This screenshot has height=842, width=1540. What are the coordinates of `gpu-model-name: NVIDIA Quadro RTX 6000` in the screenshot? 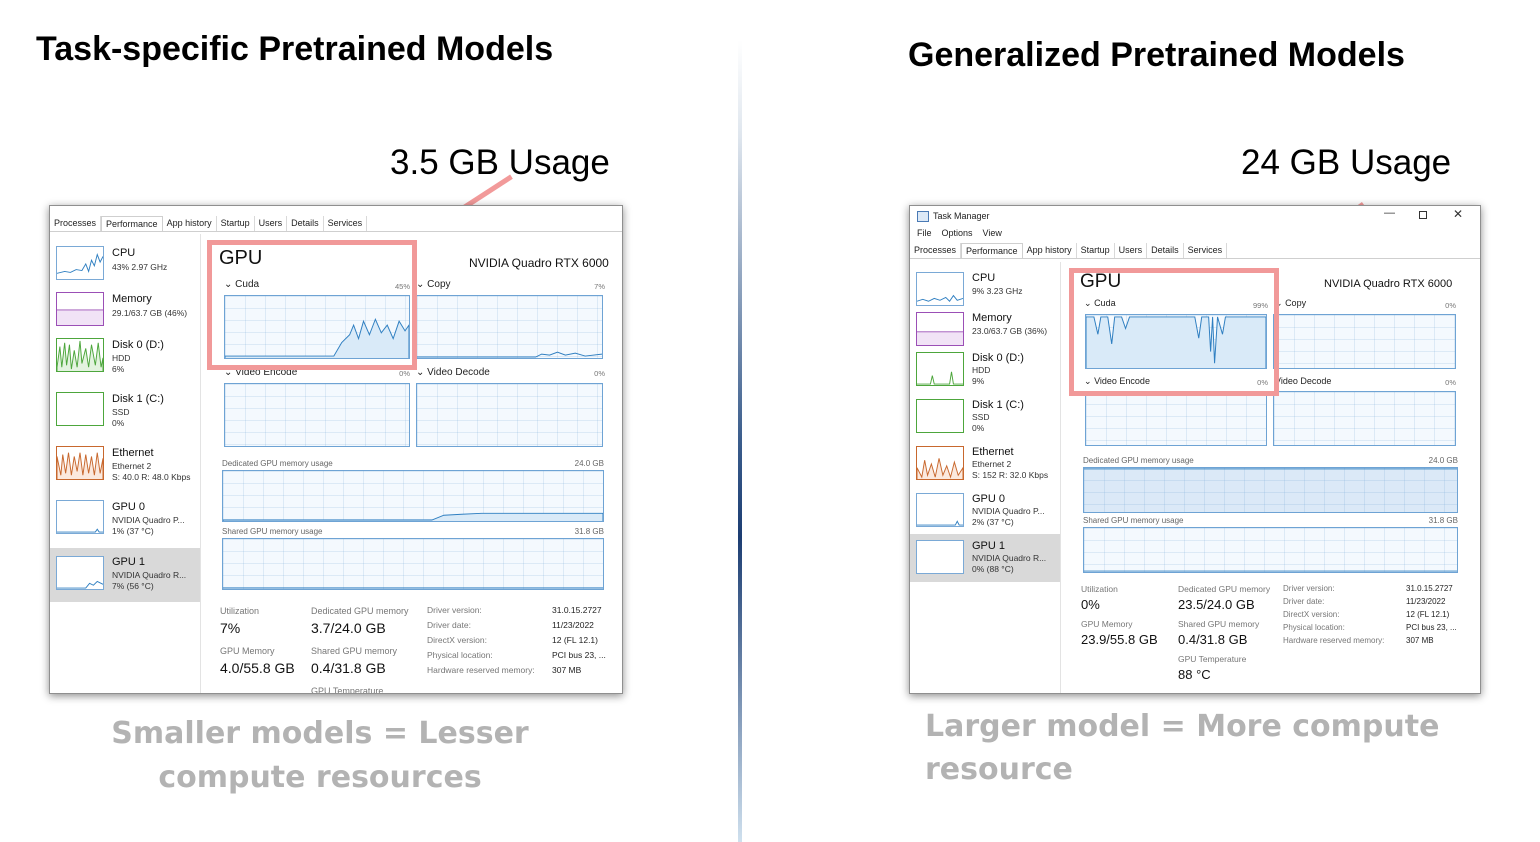 It's located at (539, 263).